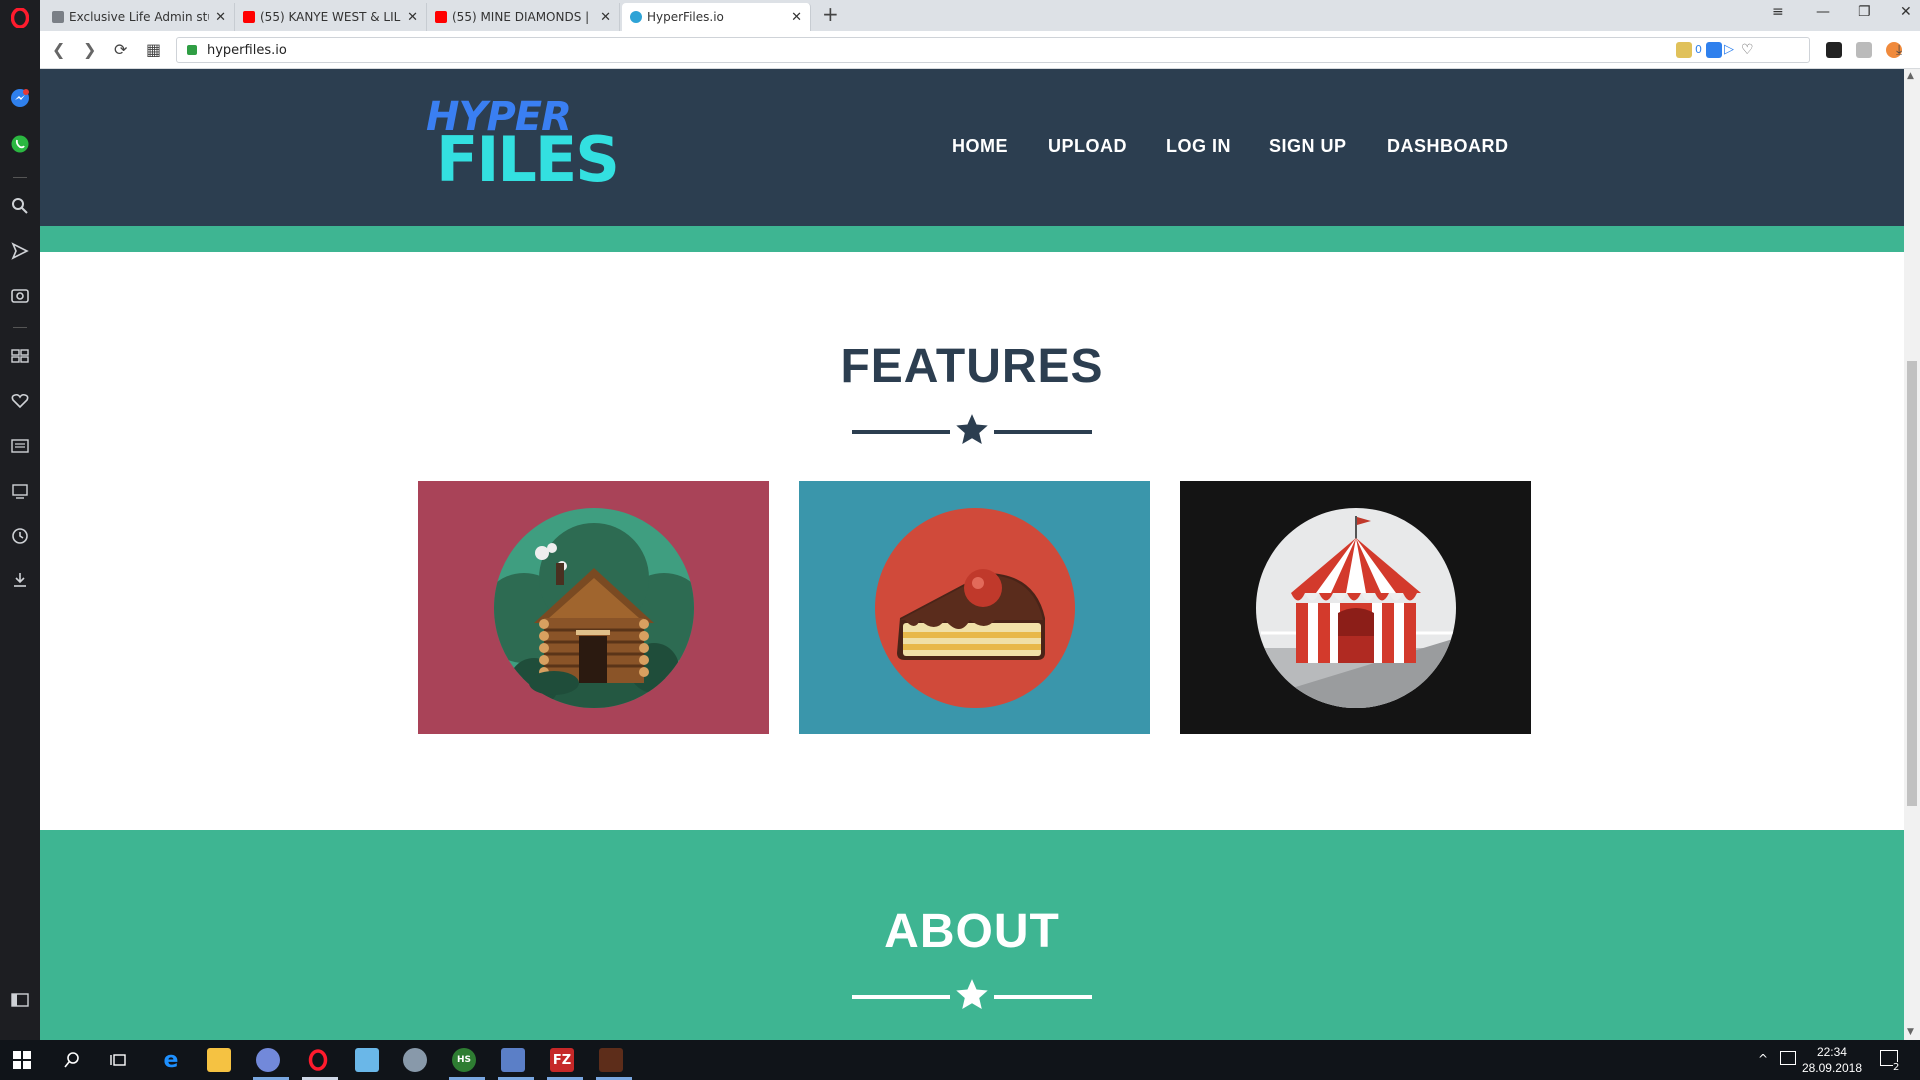 The height and width of the screenshot is (1080, 1920). I want to click on history-icon, so click(20, 536).